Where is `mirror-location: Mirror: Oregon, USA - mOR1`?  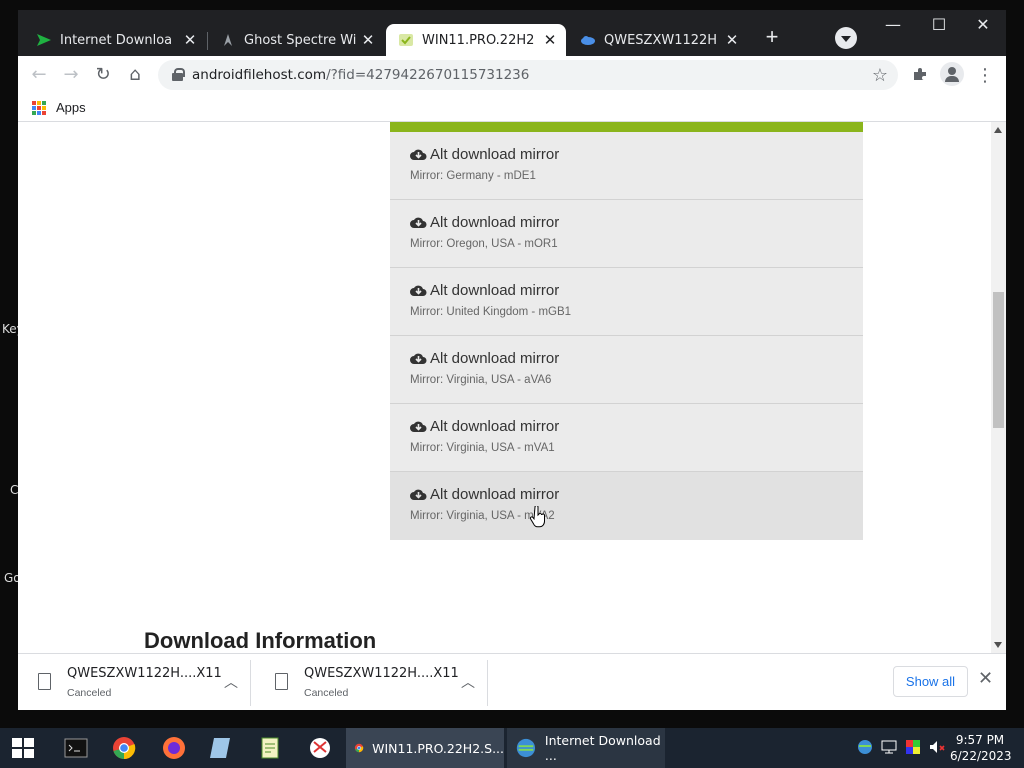 mirror-location: Mirror: Oregon, USA - mOR1 is located at coordinates (484, 244).